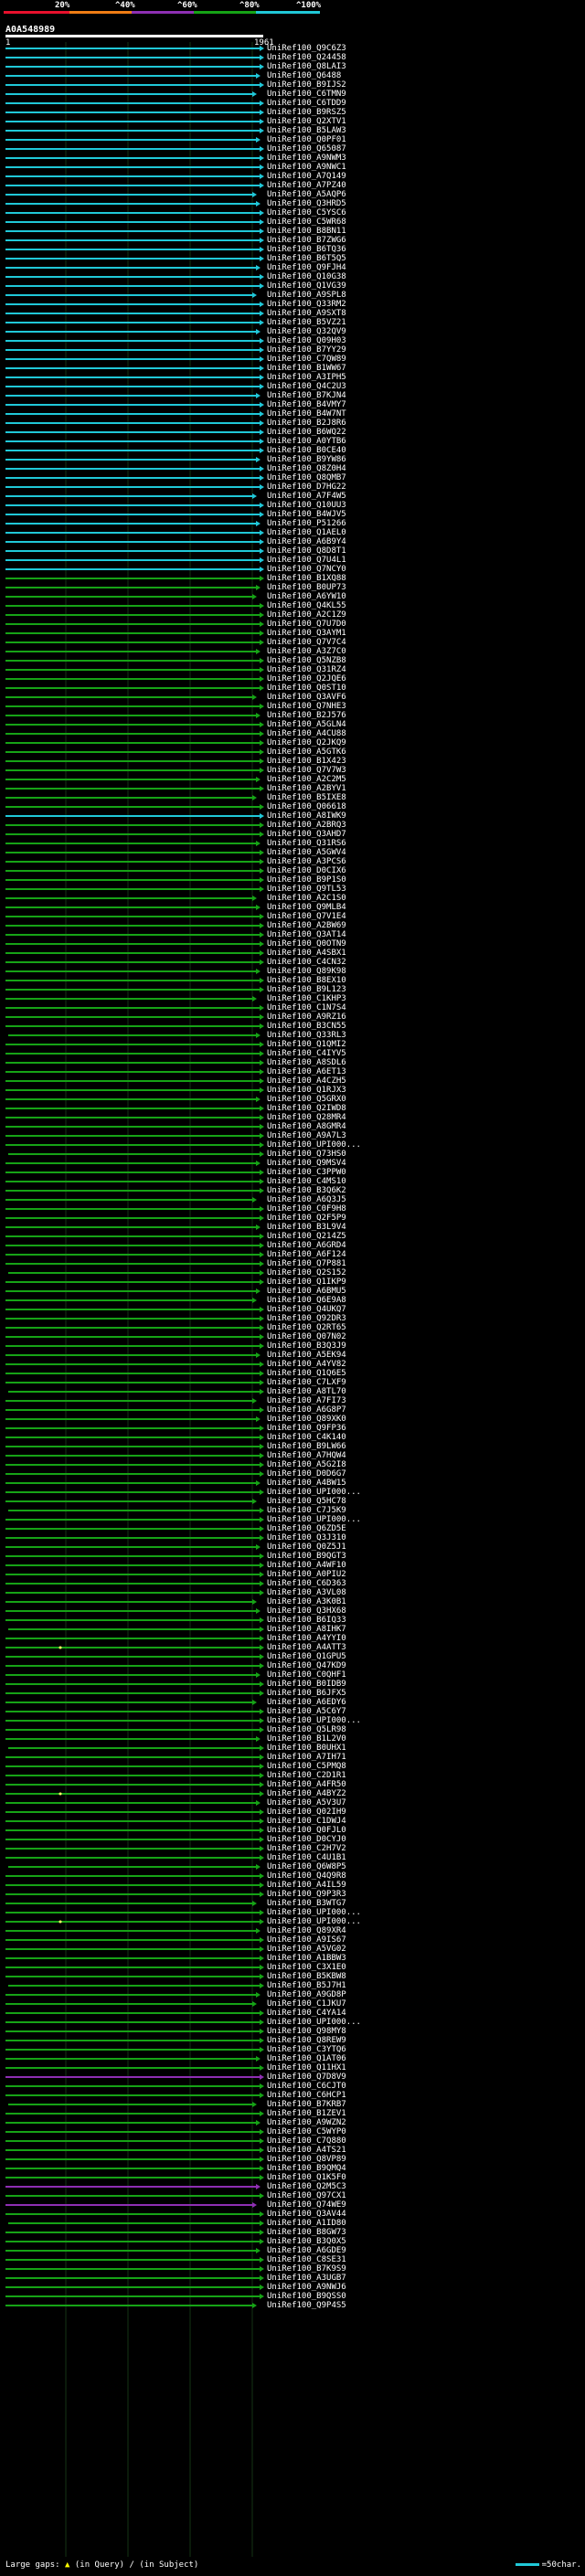 This screenshot has width=585, height=2576. Describe the element at coordinates (307, 880) in the screenshot. I see `hit-label: UniRef100_B9P1S0` at that location.